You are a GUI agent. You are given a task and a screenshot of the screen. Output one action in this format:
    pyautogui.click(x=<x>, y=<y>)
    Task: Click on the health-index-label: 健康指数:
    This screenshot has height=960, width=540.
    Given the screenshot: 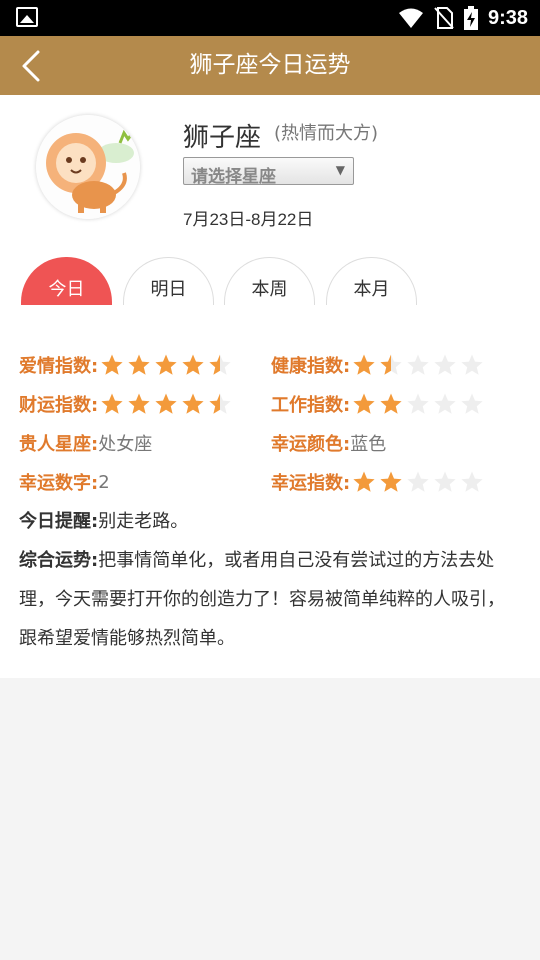 What is the action you would take?
    pyautogui.click(x=311, y=366)
    